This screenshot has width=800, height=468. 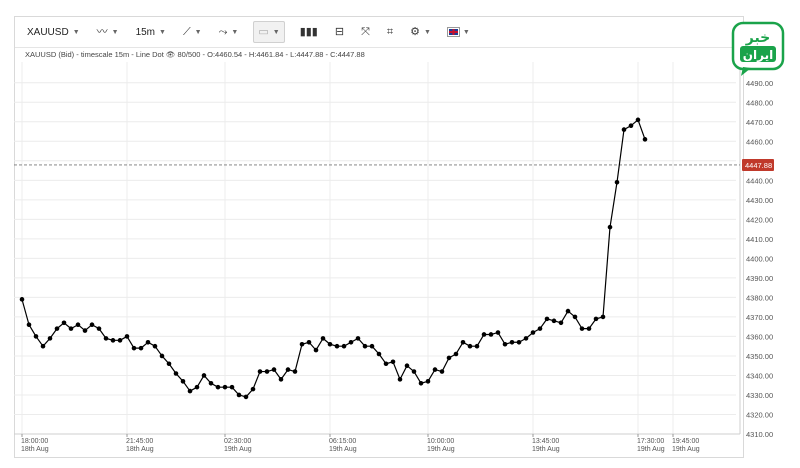 What do you see at coordinates (759, 278) in the screenshot?
I see `y-tick-label: 4390.00` at bounding box center [759, 278].